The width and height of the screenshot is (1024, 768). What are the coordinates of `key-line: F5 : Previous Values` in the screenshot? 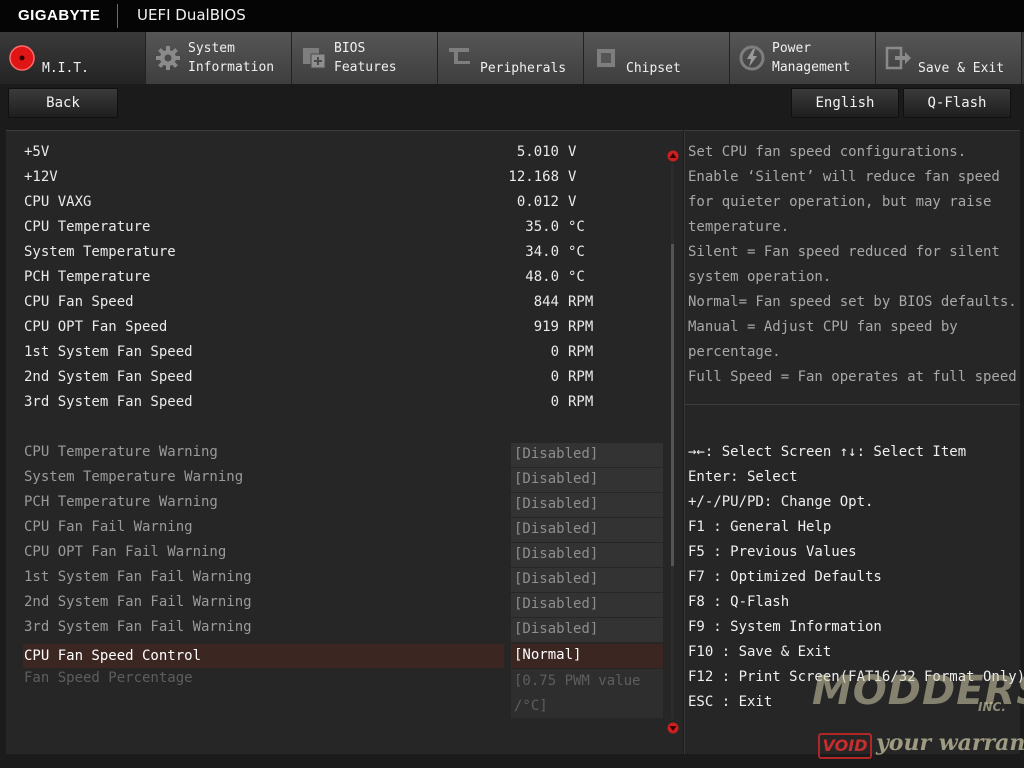 It's located at (772, 552).